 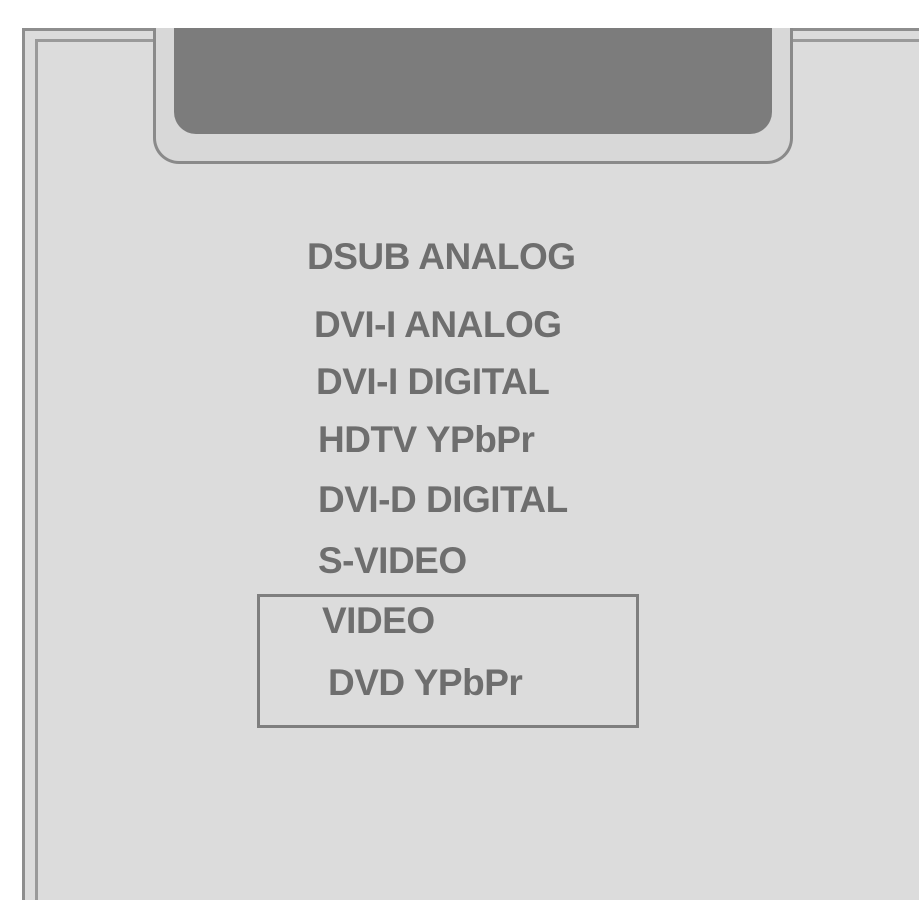 What do you see at coordinates (448, 661) in the screenshot?
I see `selected-sources-box` at bounding box center [448, 661].